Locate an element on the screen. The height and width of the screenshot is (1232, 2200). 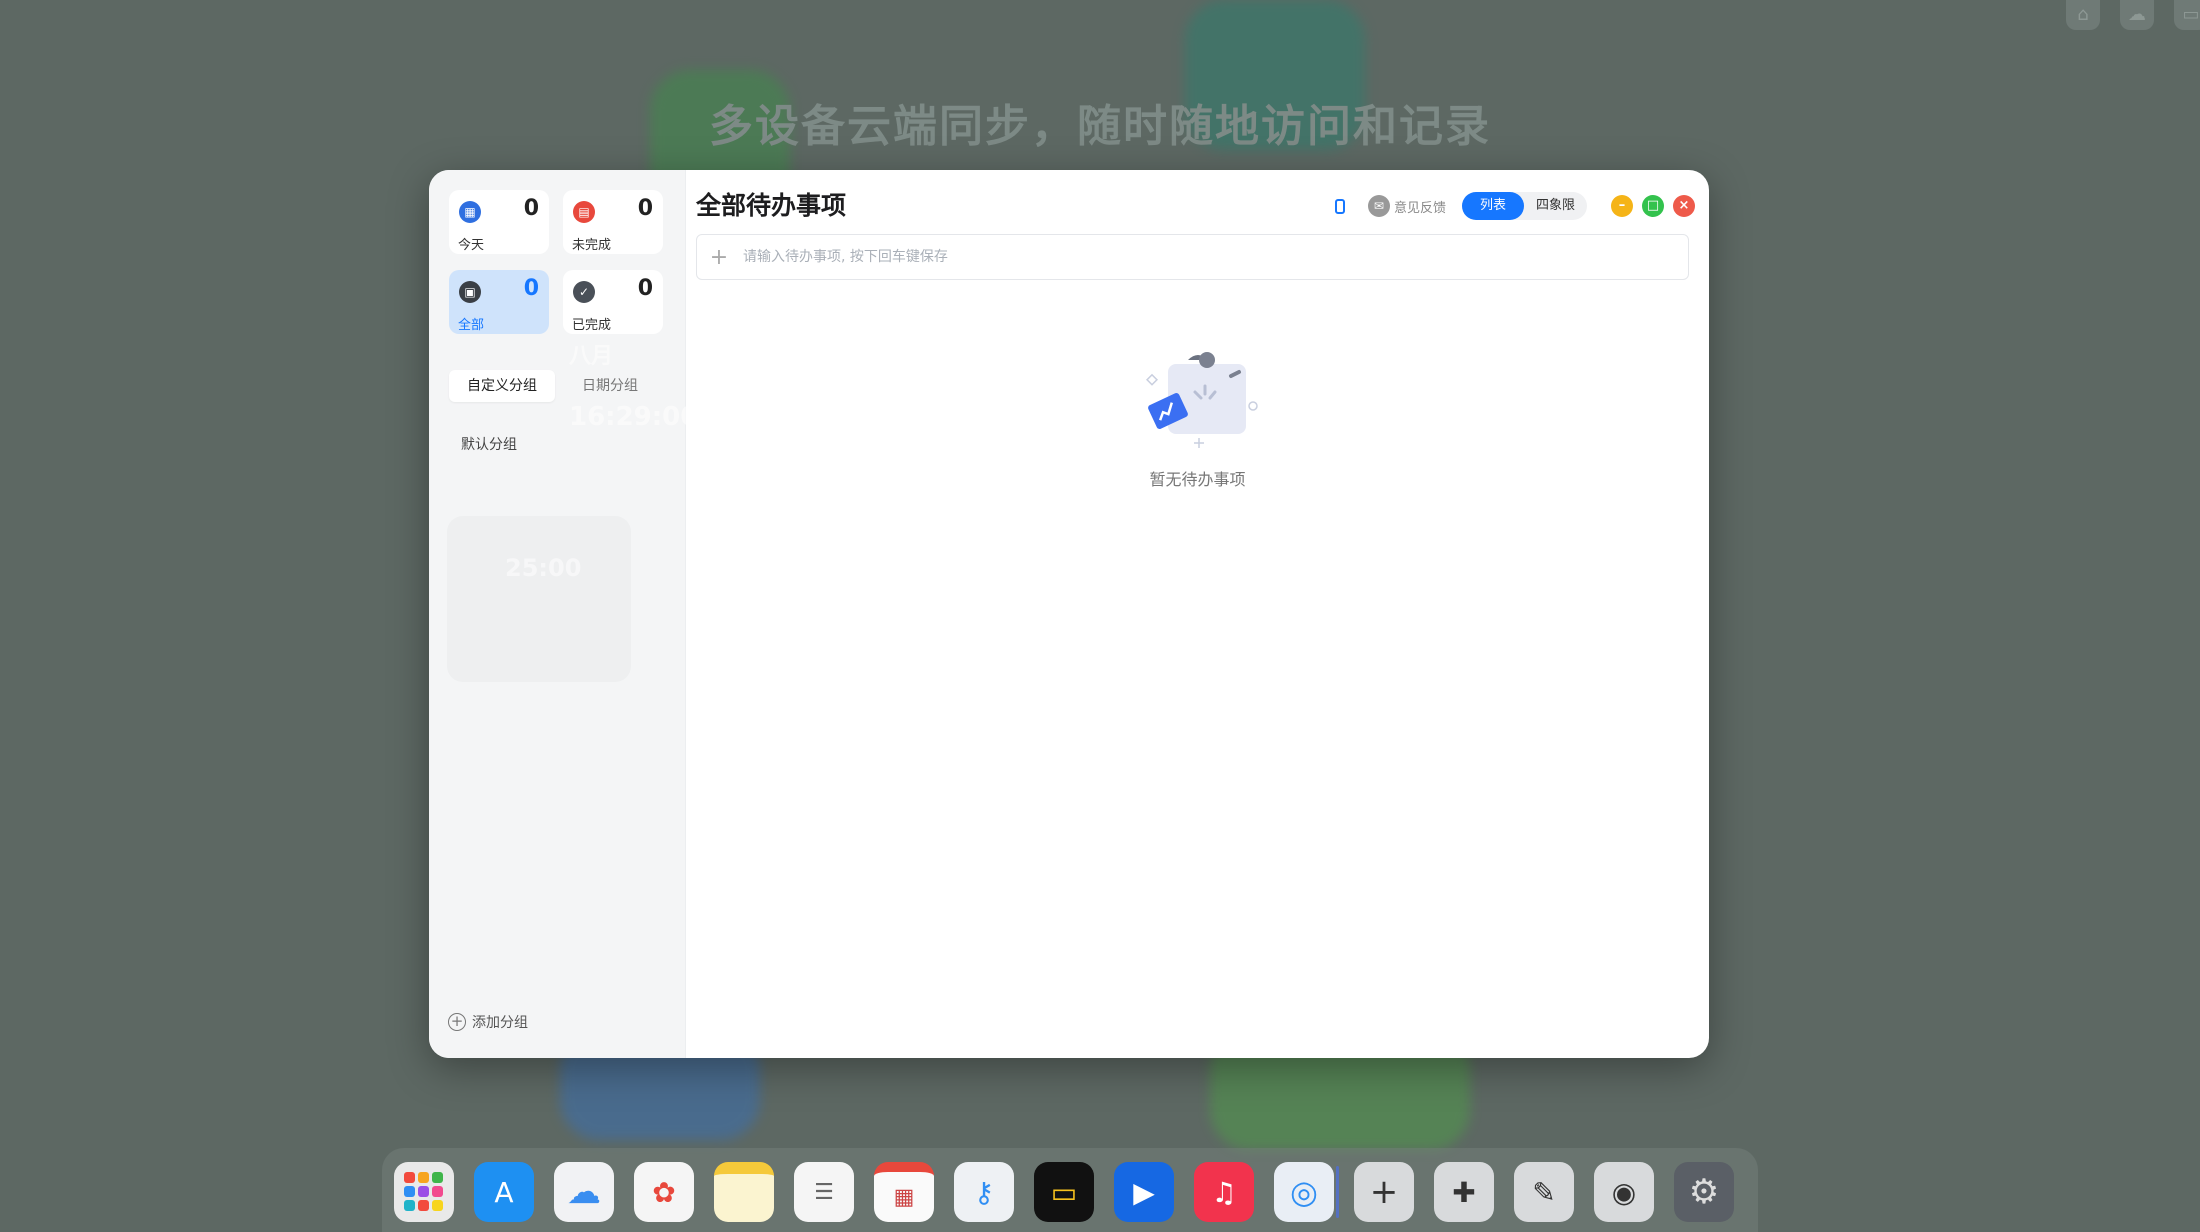
card-completed: ✓ 0 已完成 is located at coordinates (613, 302).